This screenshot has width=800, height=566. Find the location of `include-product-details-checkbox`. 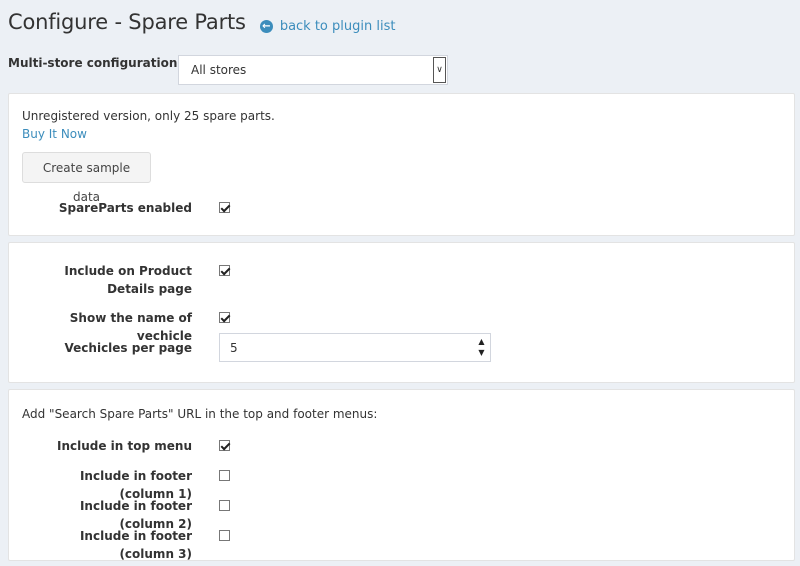

include-product-details-checkbox is located at coordinates (224, 270).